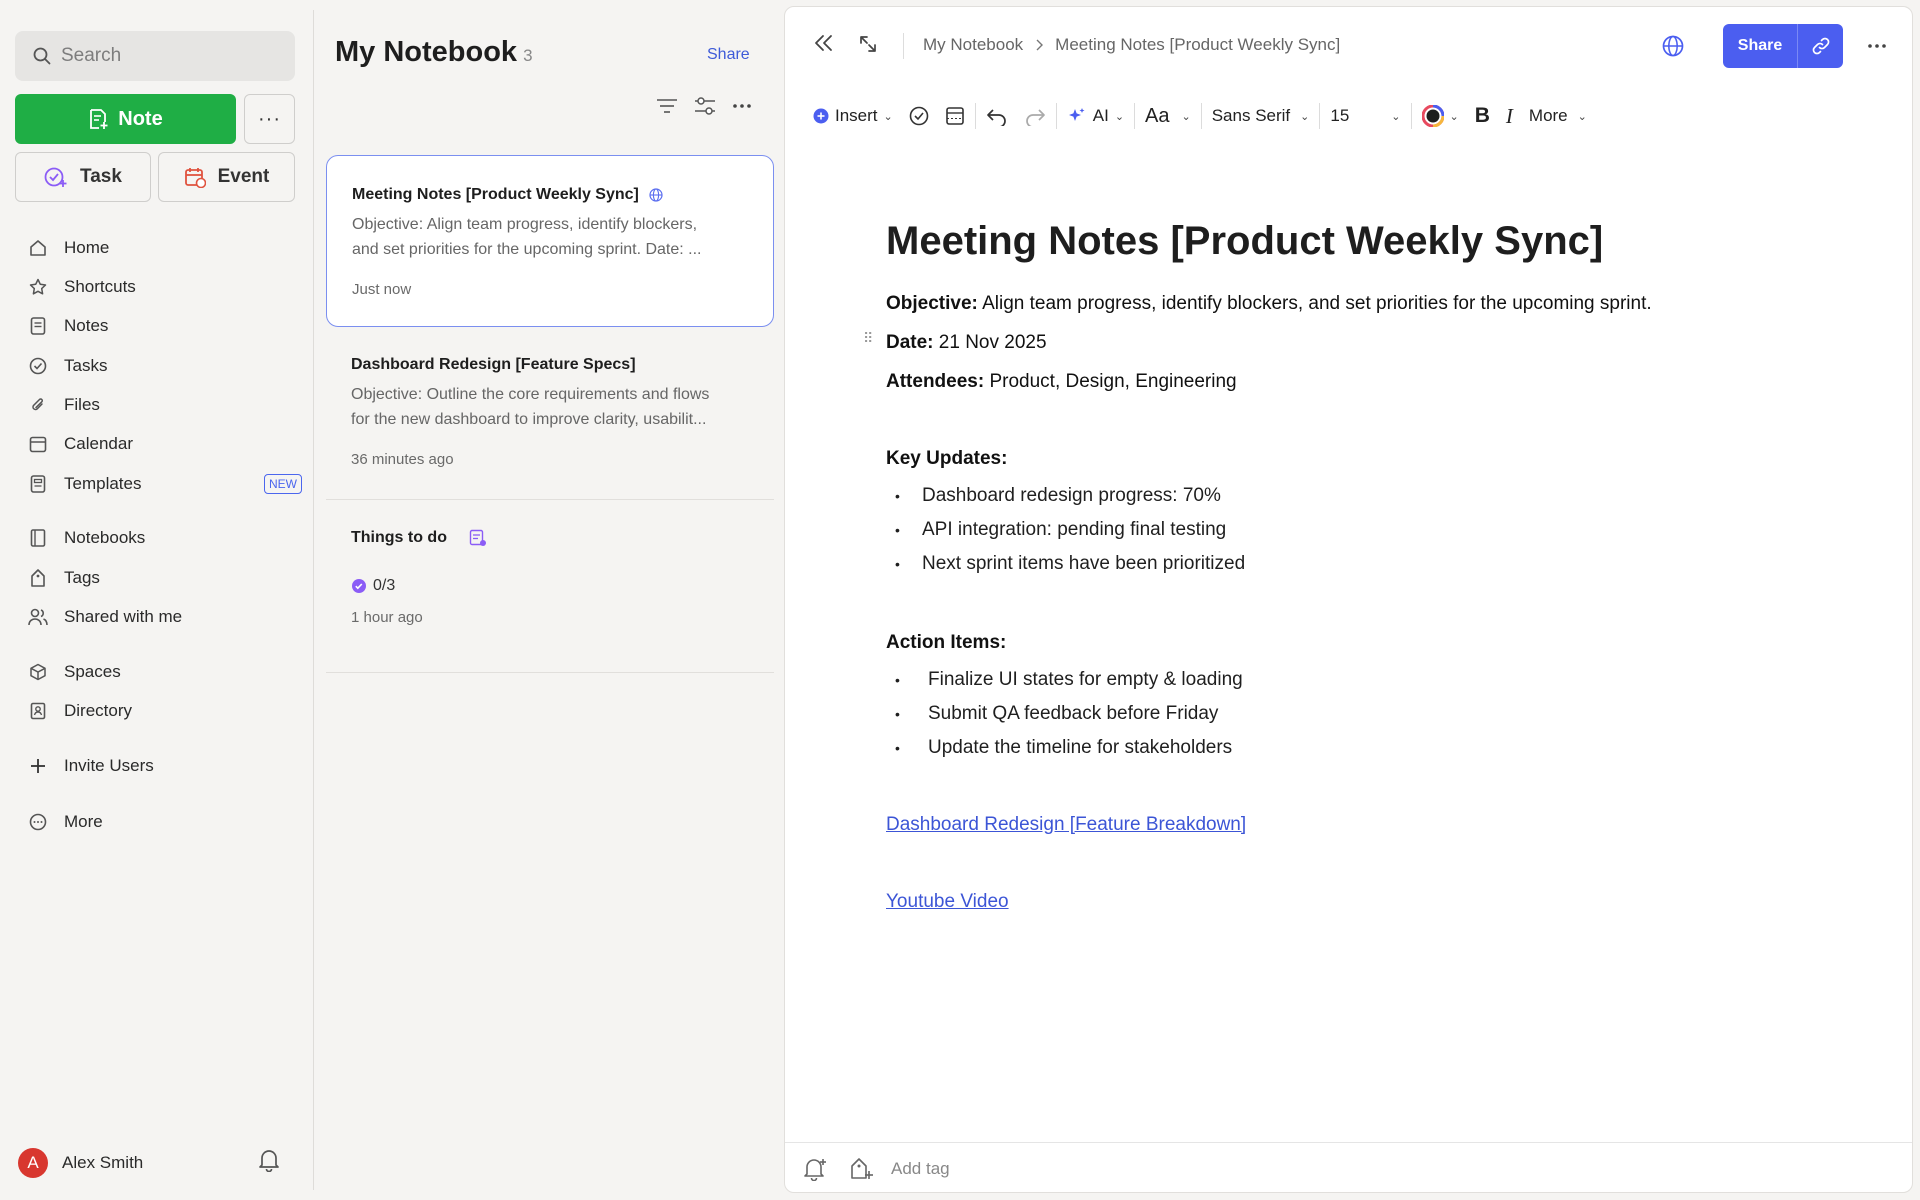  Describe the element at coordinates (168, 366) in the screenshot. I see `sidebar-item-tasks: Tasks` at that location.